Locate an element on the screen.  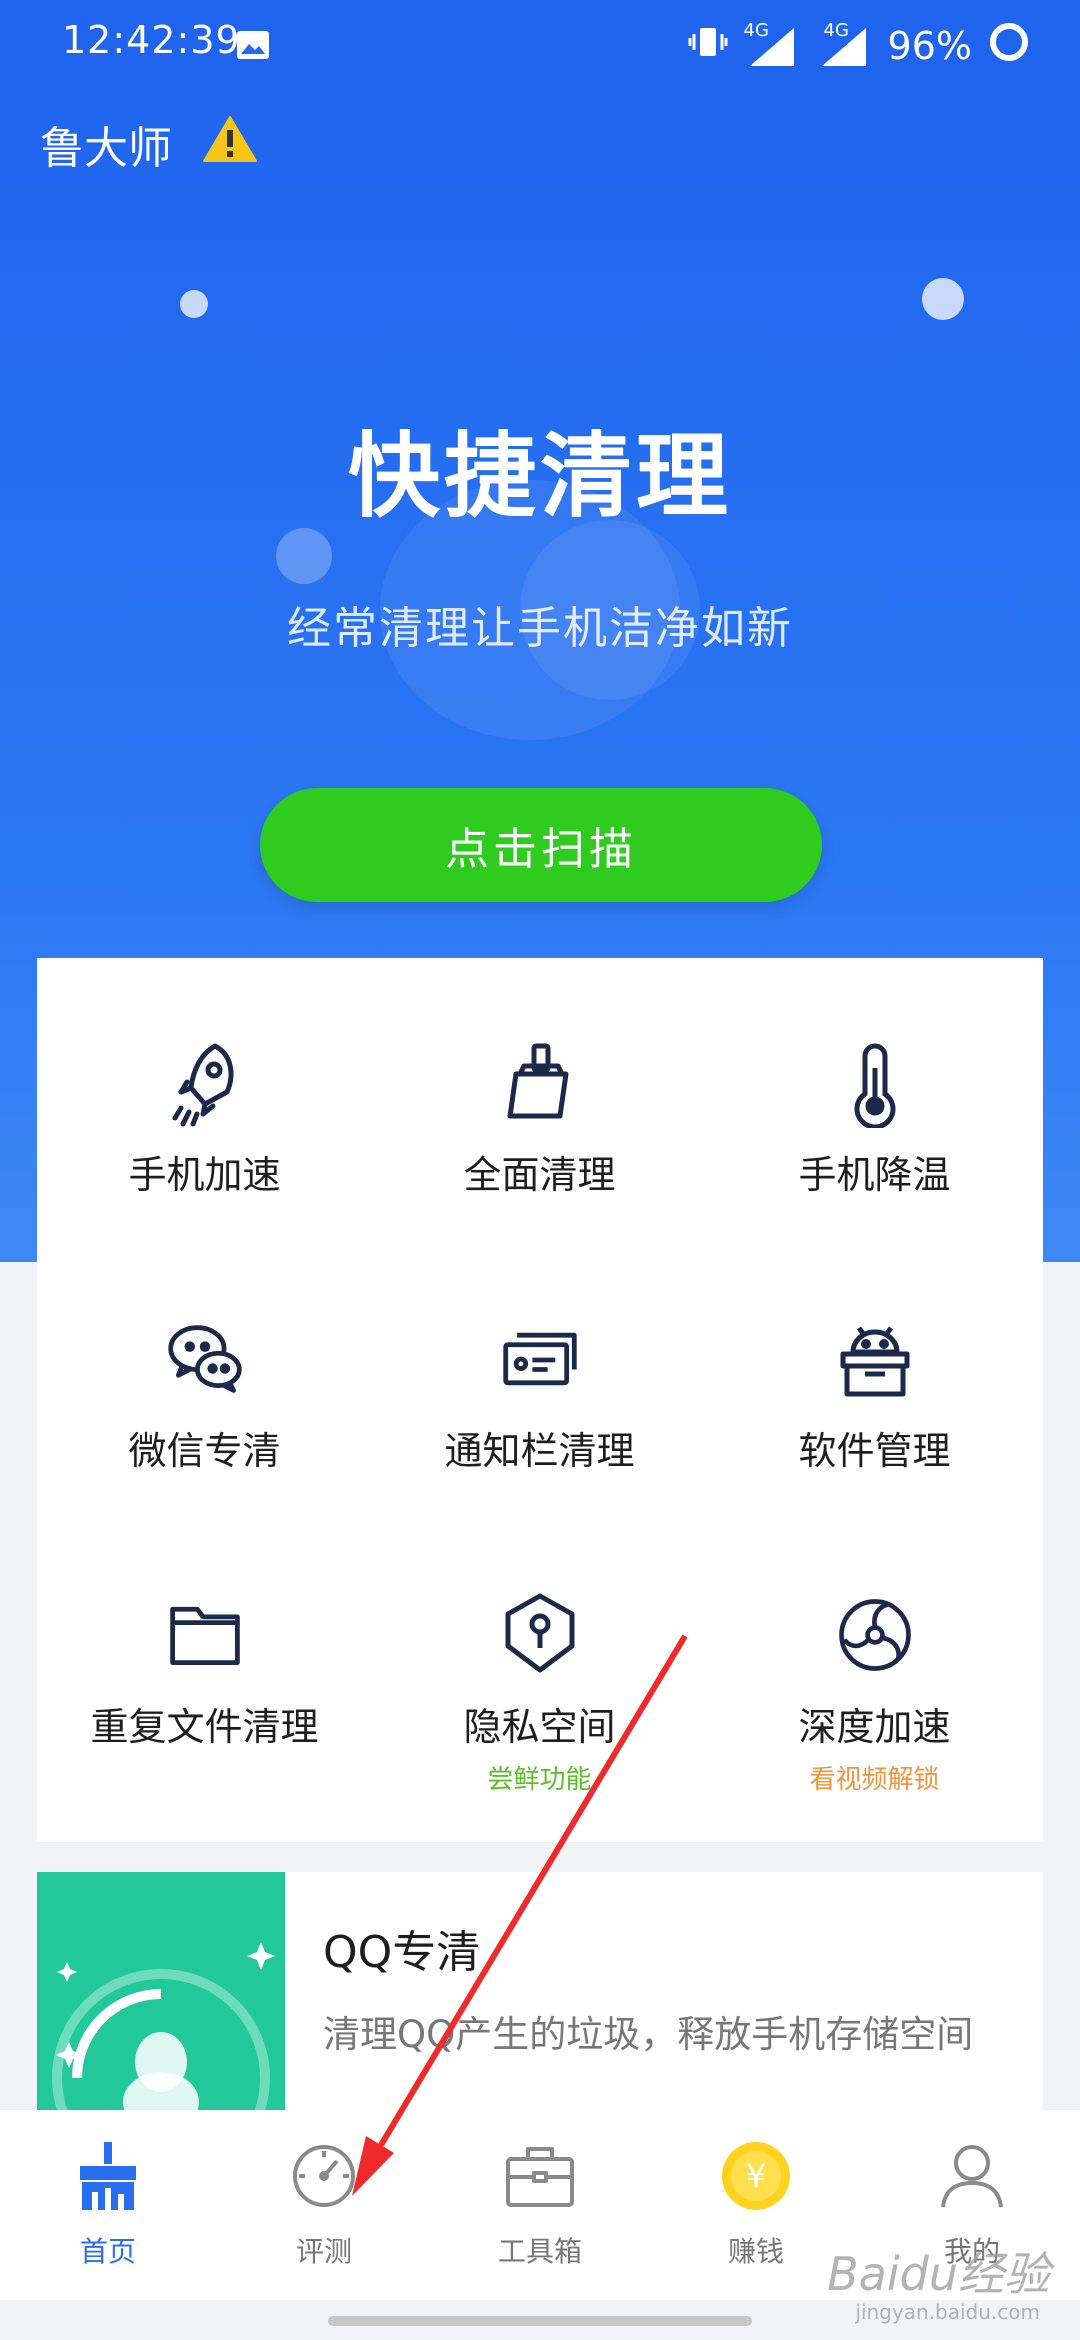
wechat-icon is located at coordinates (205, 1359).